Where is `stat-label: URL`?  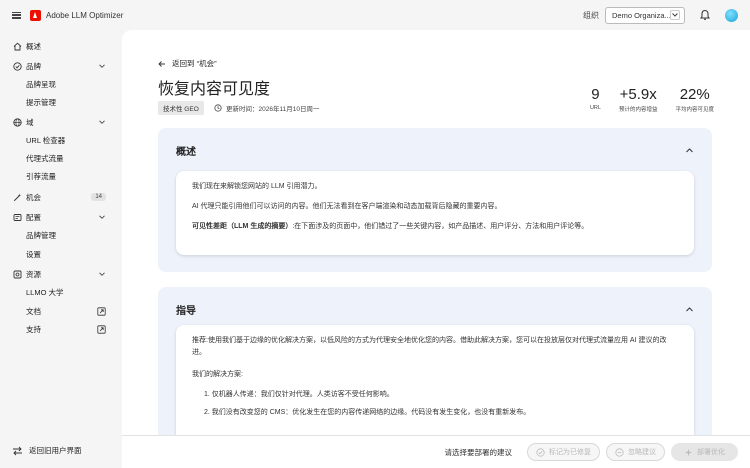 stat-label: URL is located at coordinates (595, 108).